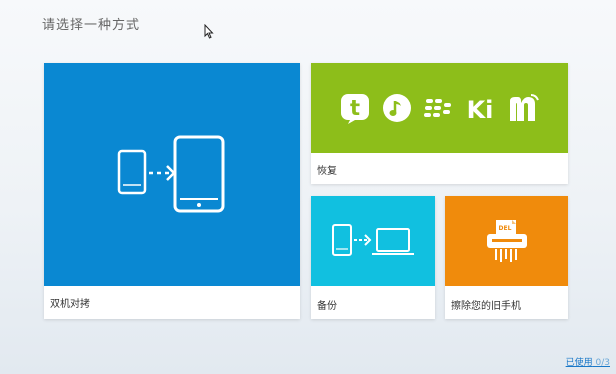  Describe the element at coordinates (70, 304) in the screenshot. I see `phone-to-phone-label: 双机对拷` at that location.